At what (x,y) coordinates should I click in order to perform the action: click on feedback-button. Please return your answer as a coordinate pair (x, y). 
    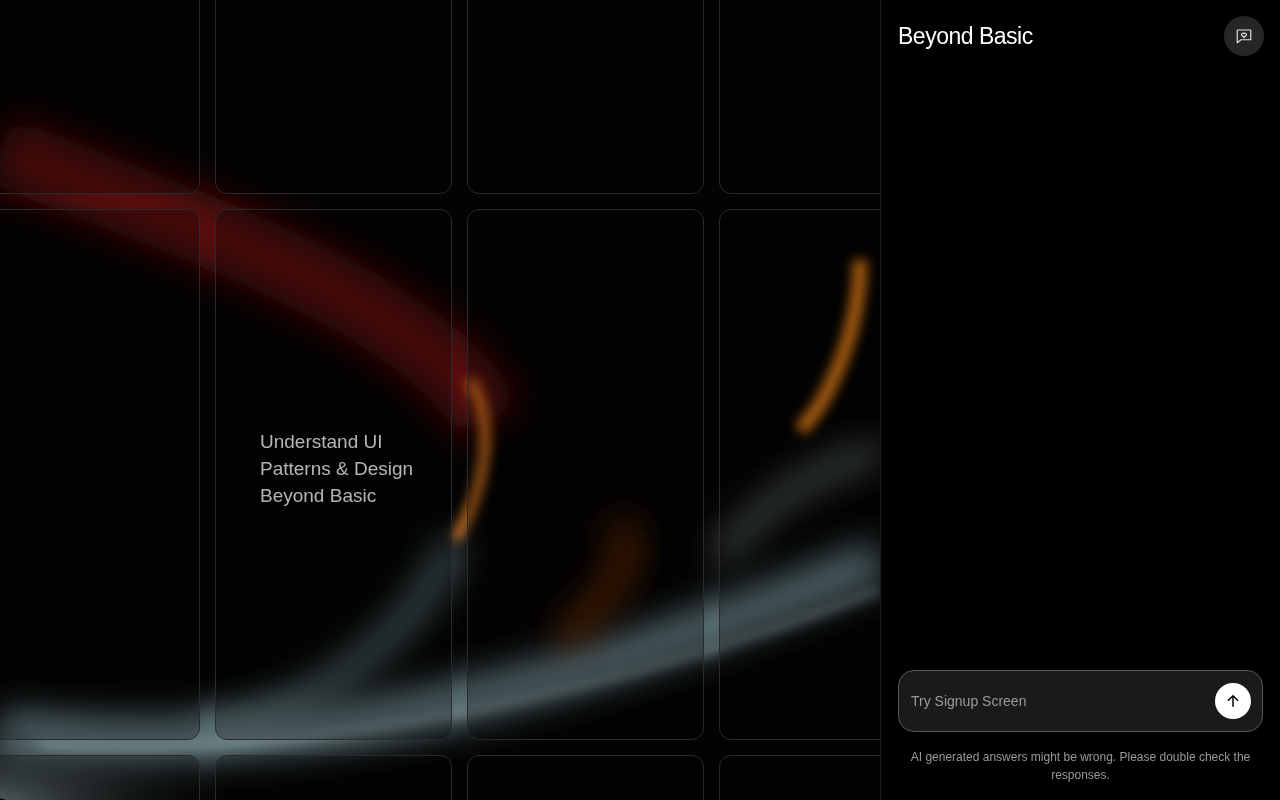
    Looking at the image, I should click on (1244, 36).